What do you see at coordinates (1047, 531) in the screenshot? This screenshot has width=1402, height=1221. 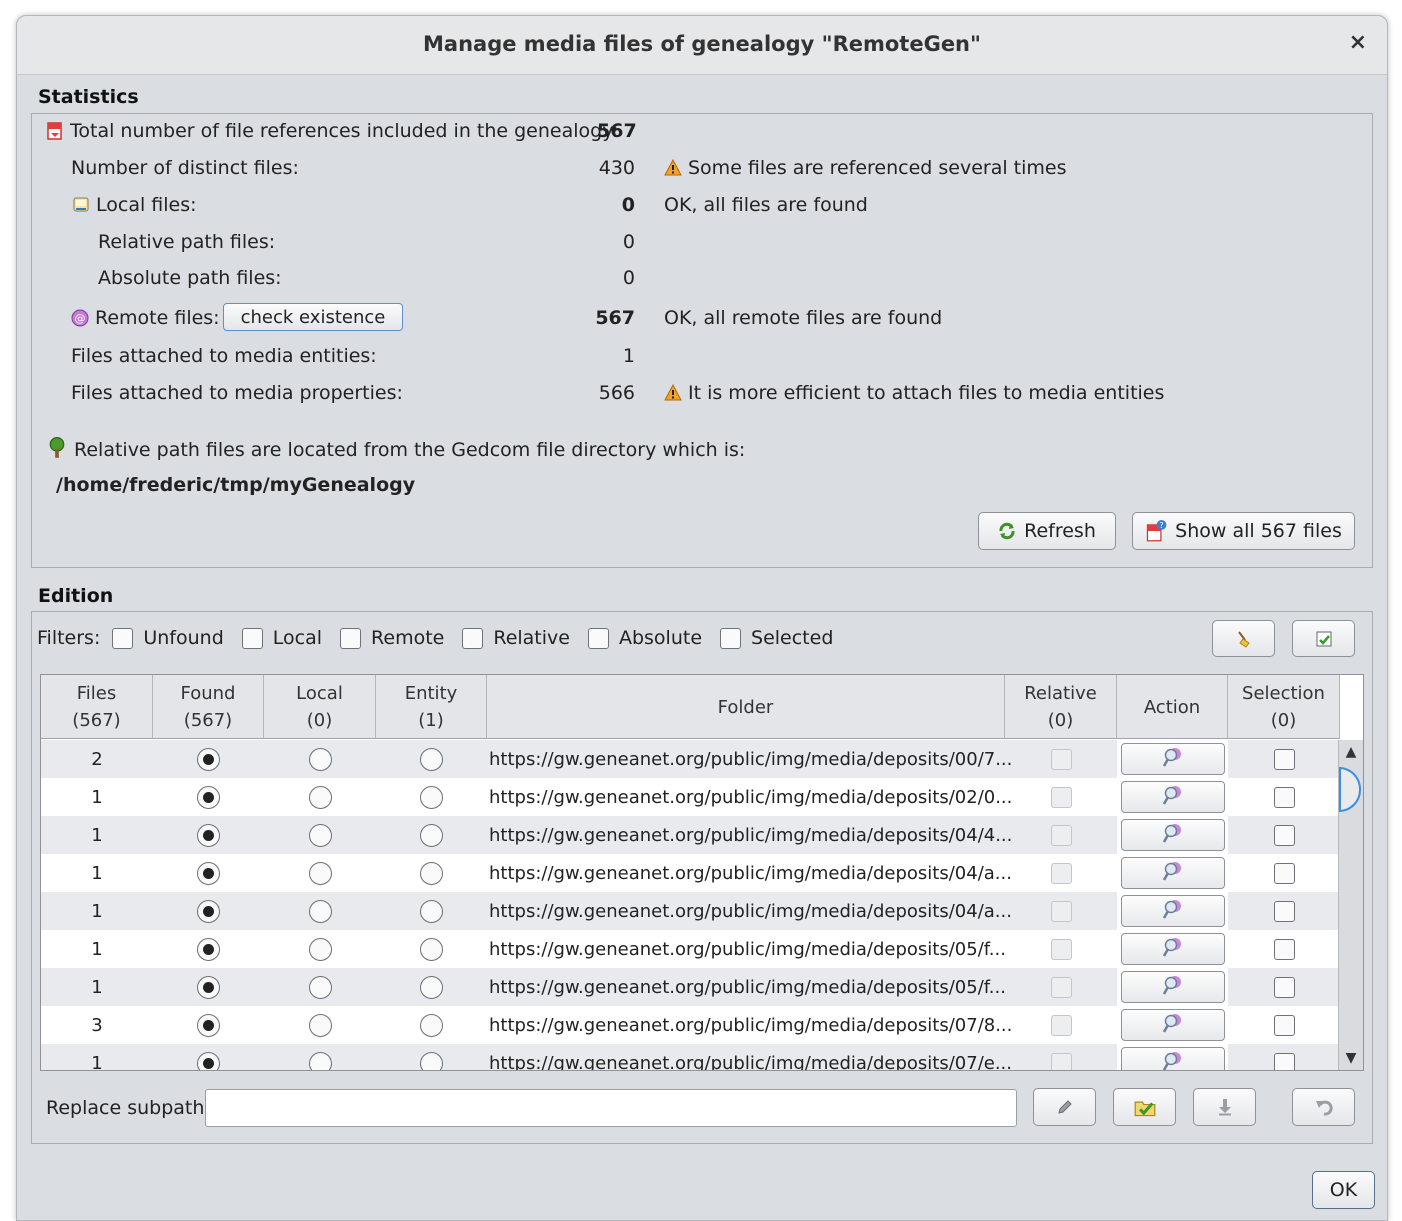 I see `refresh-button: Refresh` at bounding box center [1047, 531].